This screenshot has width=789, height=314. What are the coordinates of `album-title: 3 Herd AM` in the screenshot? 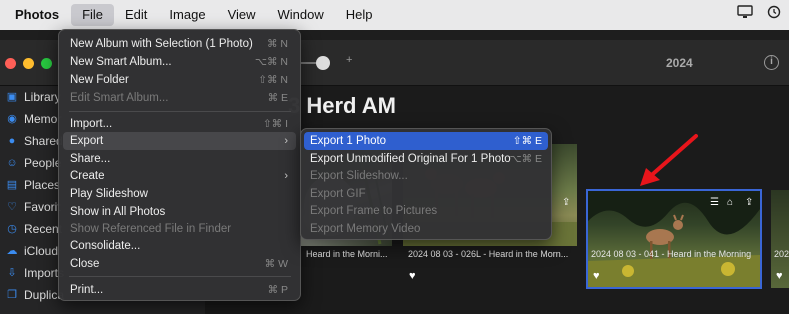 It's located at (342, 105).